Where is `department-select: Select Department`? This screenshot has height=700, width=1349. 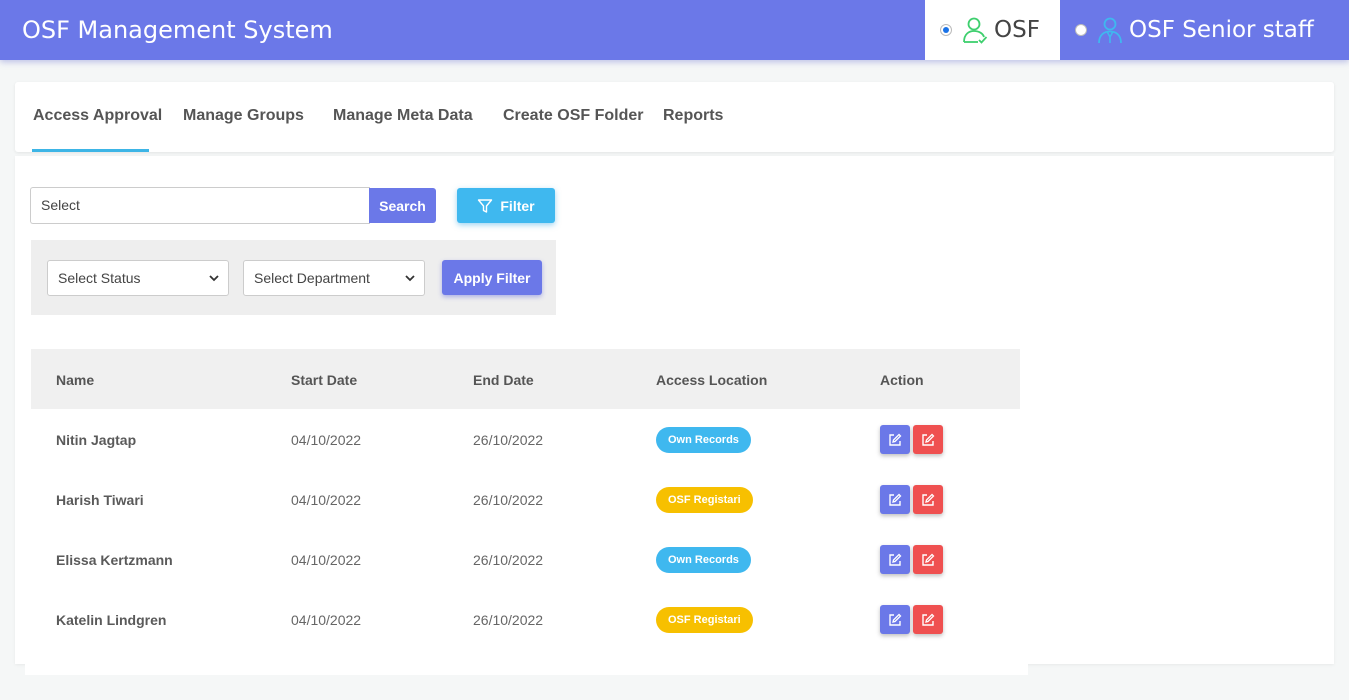
department-select: Select Department is located at coordinates (334, 278).